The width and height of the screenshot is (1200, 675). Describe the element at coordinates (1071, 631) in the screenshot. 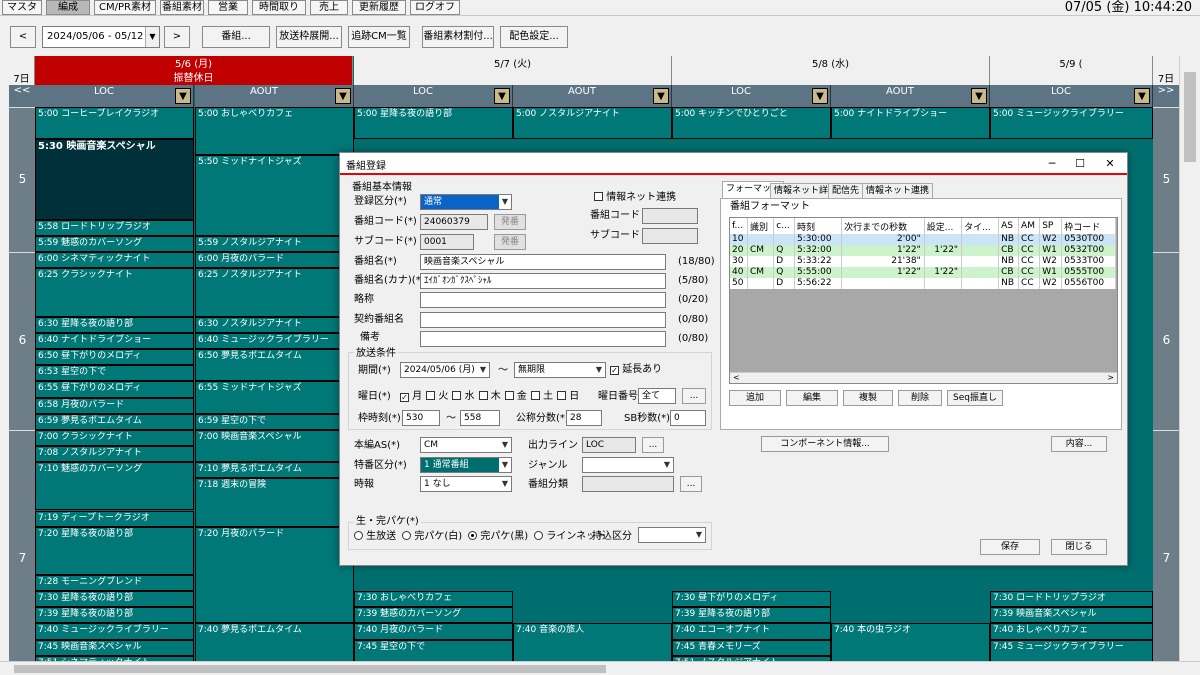

I see `program-slot: 7:40 おしゃべりカフェ` at that location.